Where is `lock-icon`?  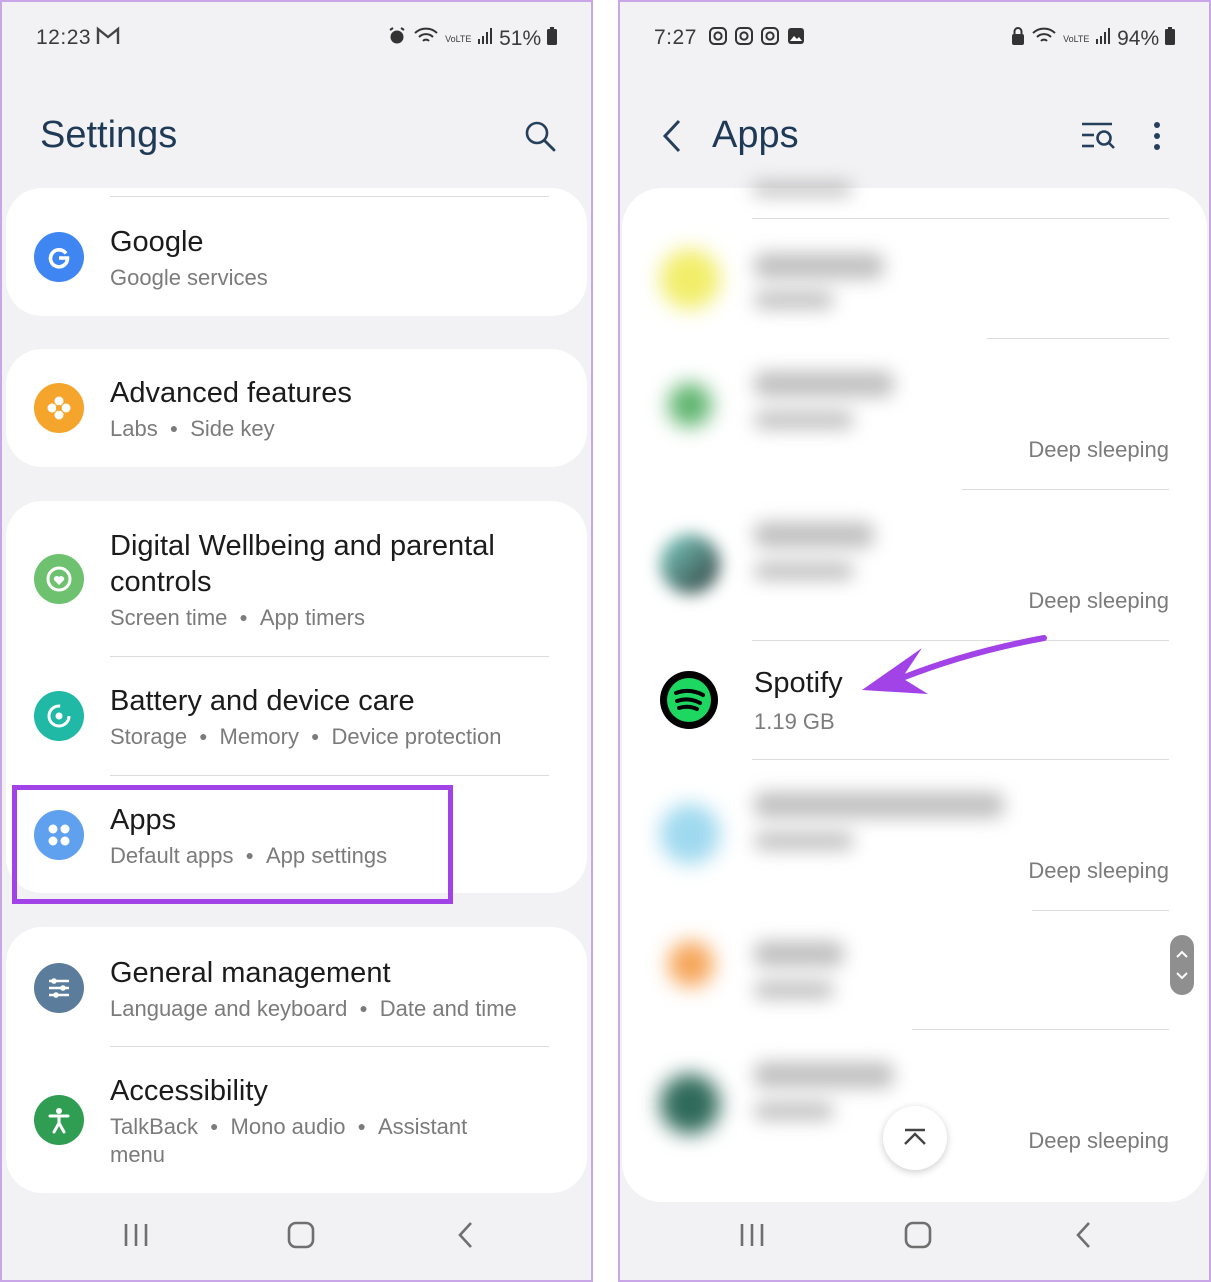
lock-icon is located at coordinates (1018, 39).